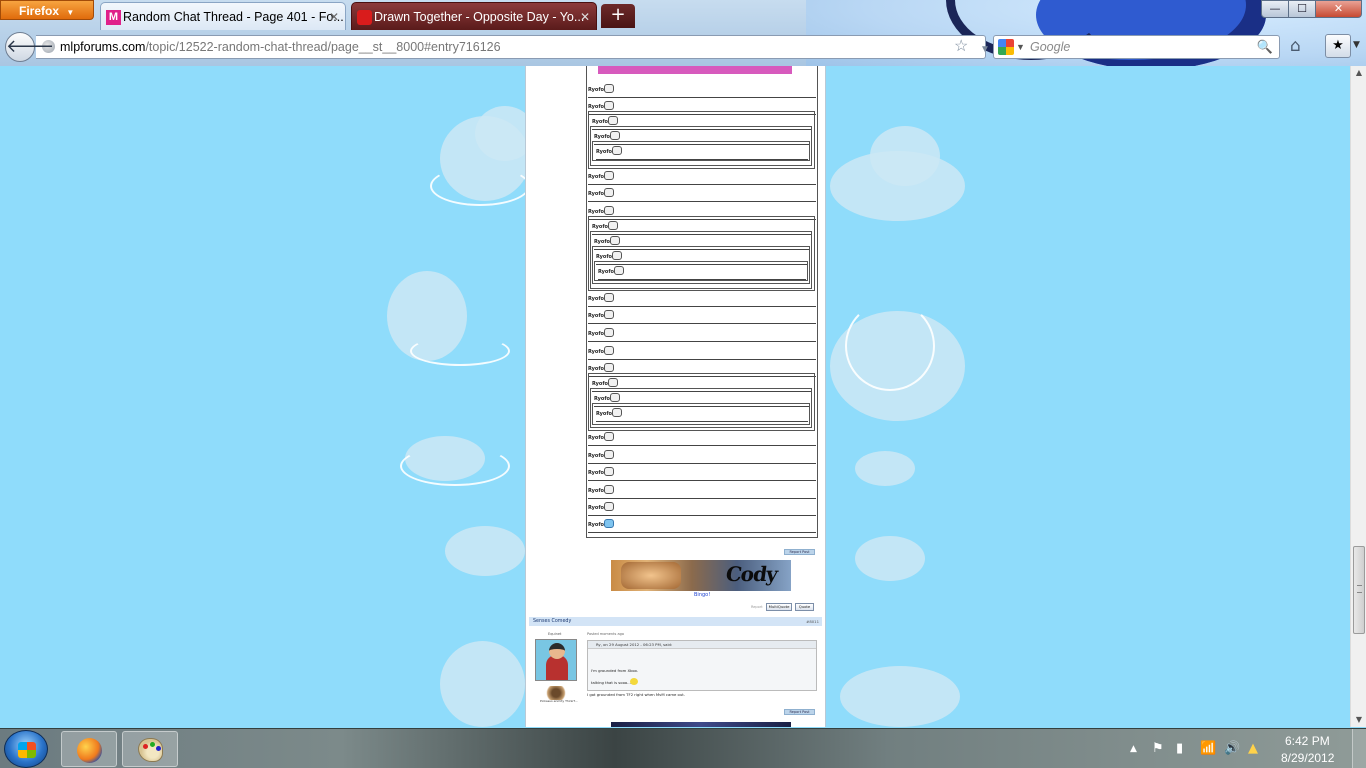 This screenshot has height=768, width=1366. I want to click on volume-icon: 🔊, so click(1232, 748).